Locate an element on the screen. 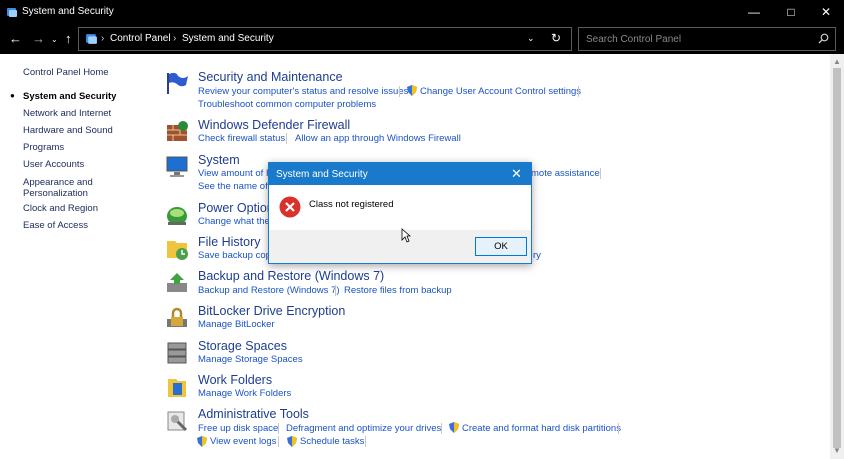  category-file-history: File History is located at coordinates (229, 242).